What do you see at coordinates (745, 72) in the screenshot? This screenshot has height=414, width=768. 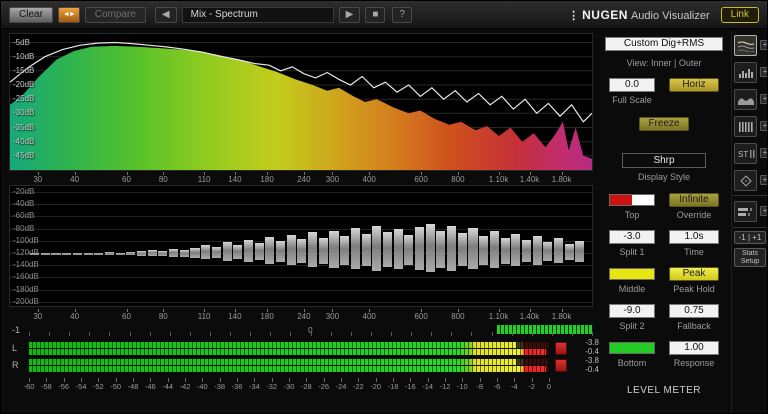 I see `view-histogram-button` at bounding box center [745, 72].